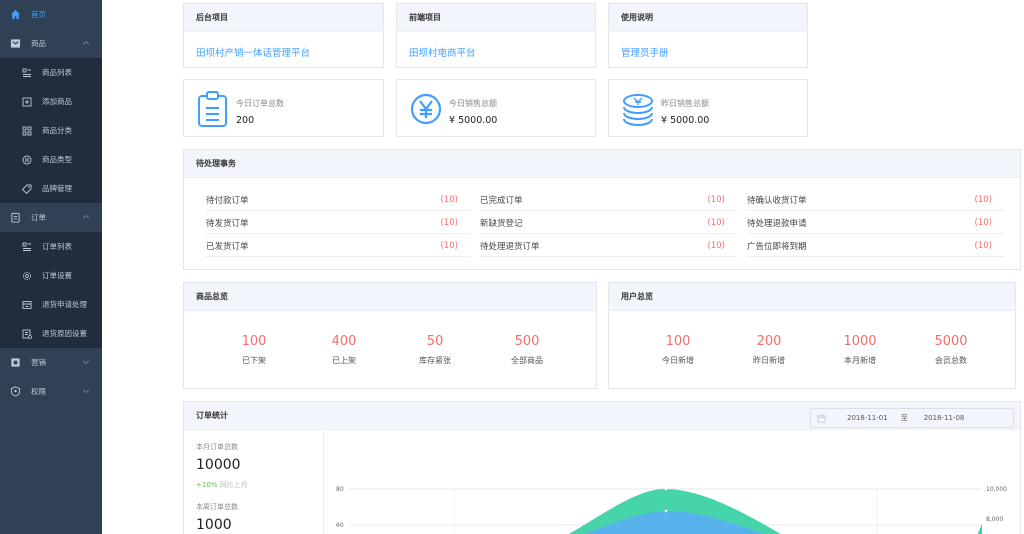 This screenshot has height=534, width=1024. I want to click on month-change: +10% 同比上月, so click(222, 485).